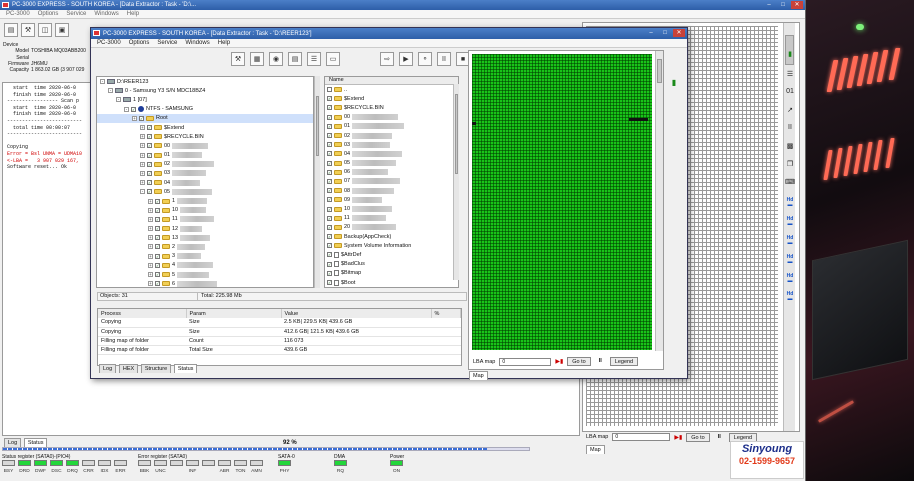 This screenshot has width=914, height=481. What do you see at coordinates (391, 254) in the screenshot?
I see `list-item: ✓ $AttrDef` at bounding box center [391, 254].